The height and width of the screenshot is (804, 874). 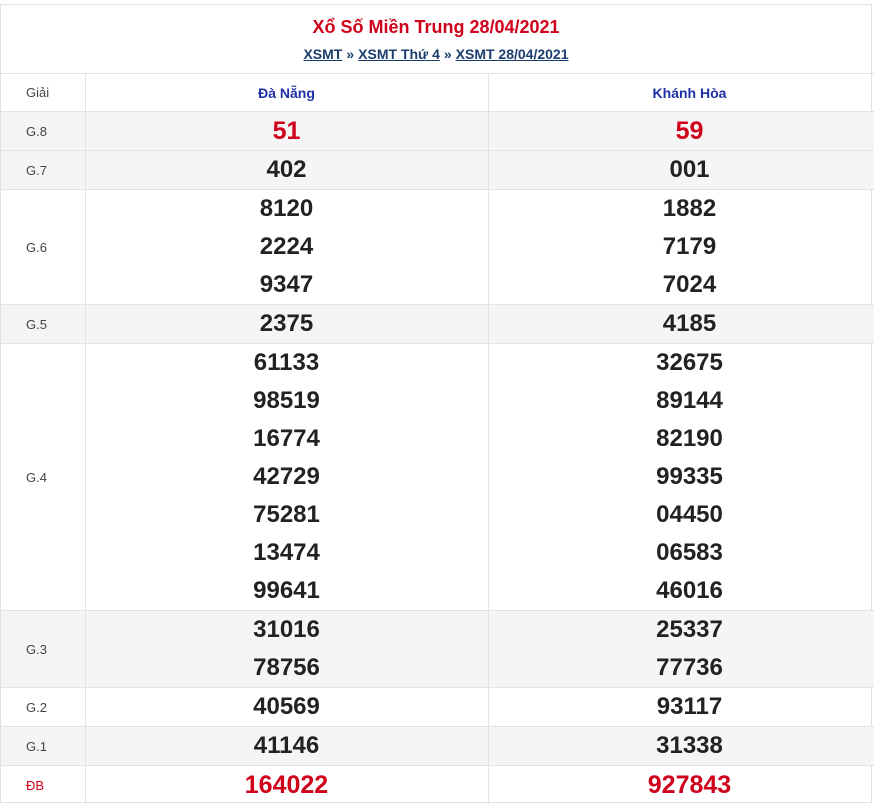 I want to click on result-number: 7179, so click(x=689, y=246).